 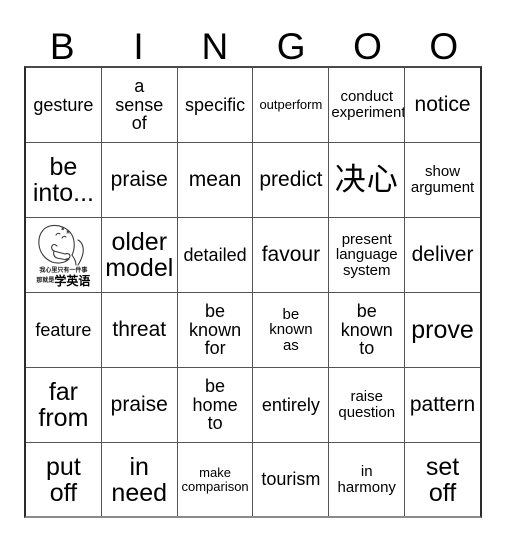 I want to click on bingo-cell-label: prove, so click(x=442, y=330).